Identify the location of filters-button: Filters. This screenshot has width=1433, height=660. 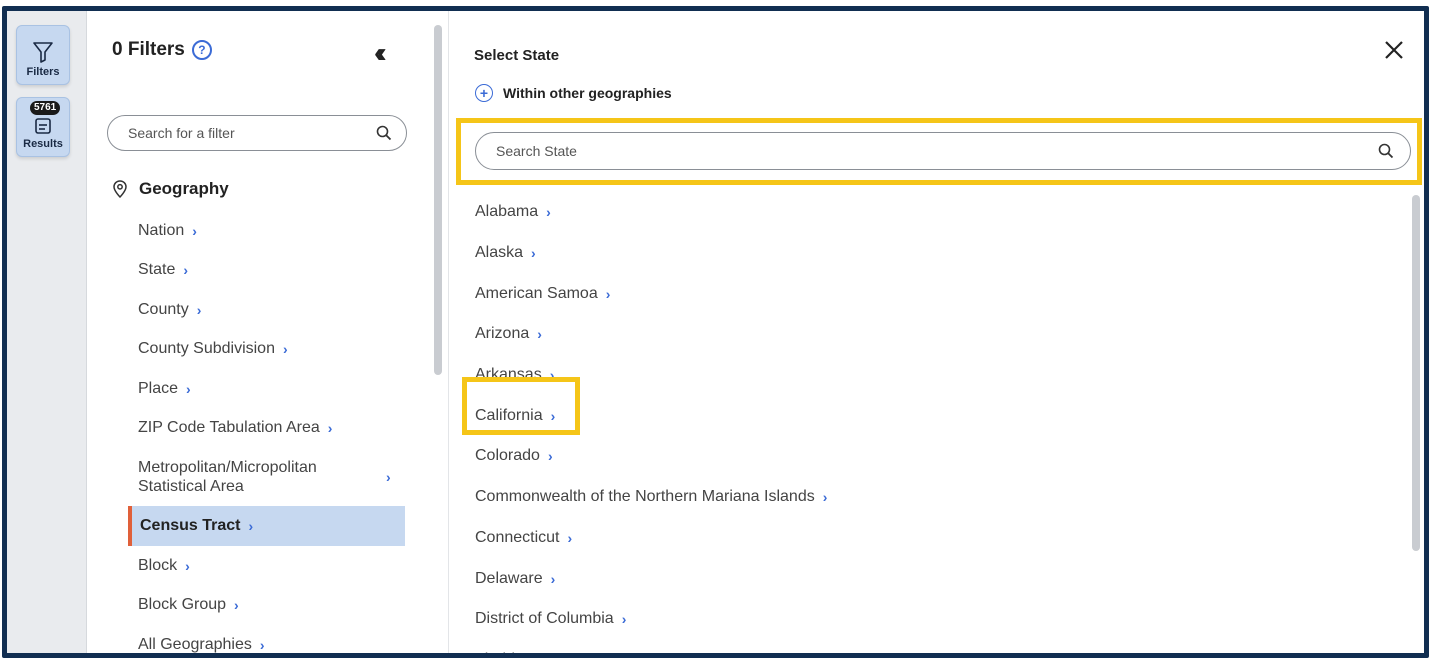
(43, 55).